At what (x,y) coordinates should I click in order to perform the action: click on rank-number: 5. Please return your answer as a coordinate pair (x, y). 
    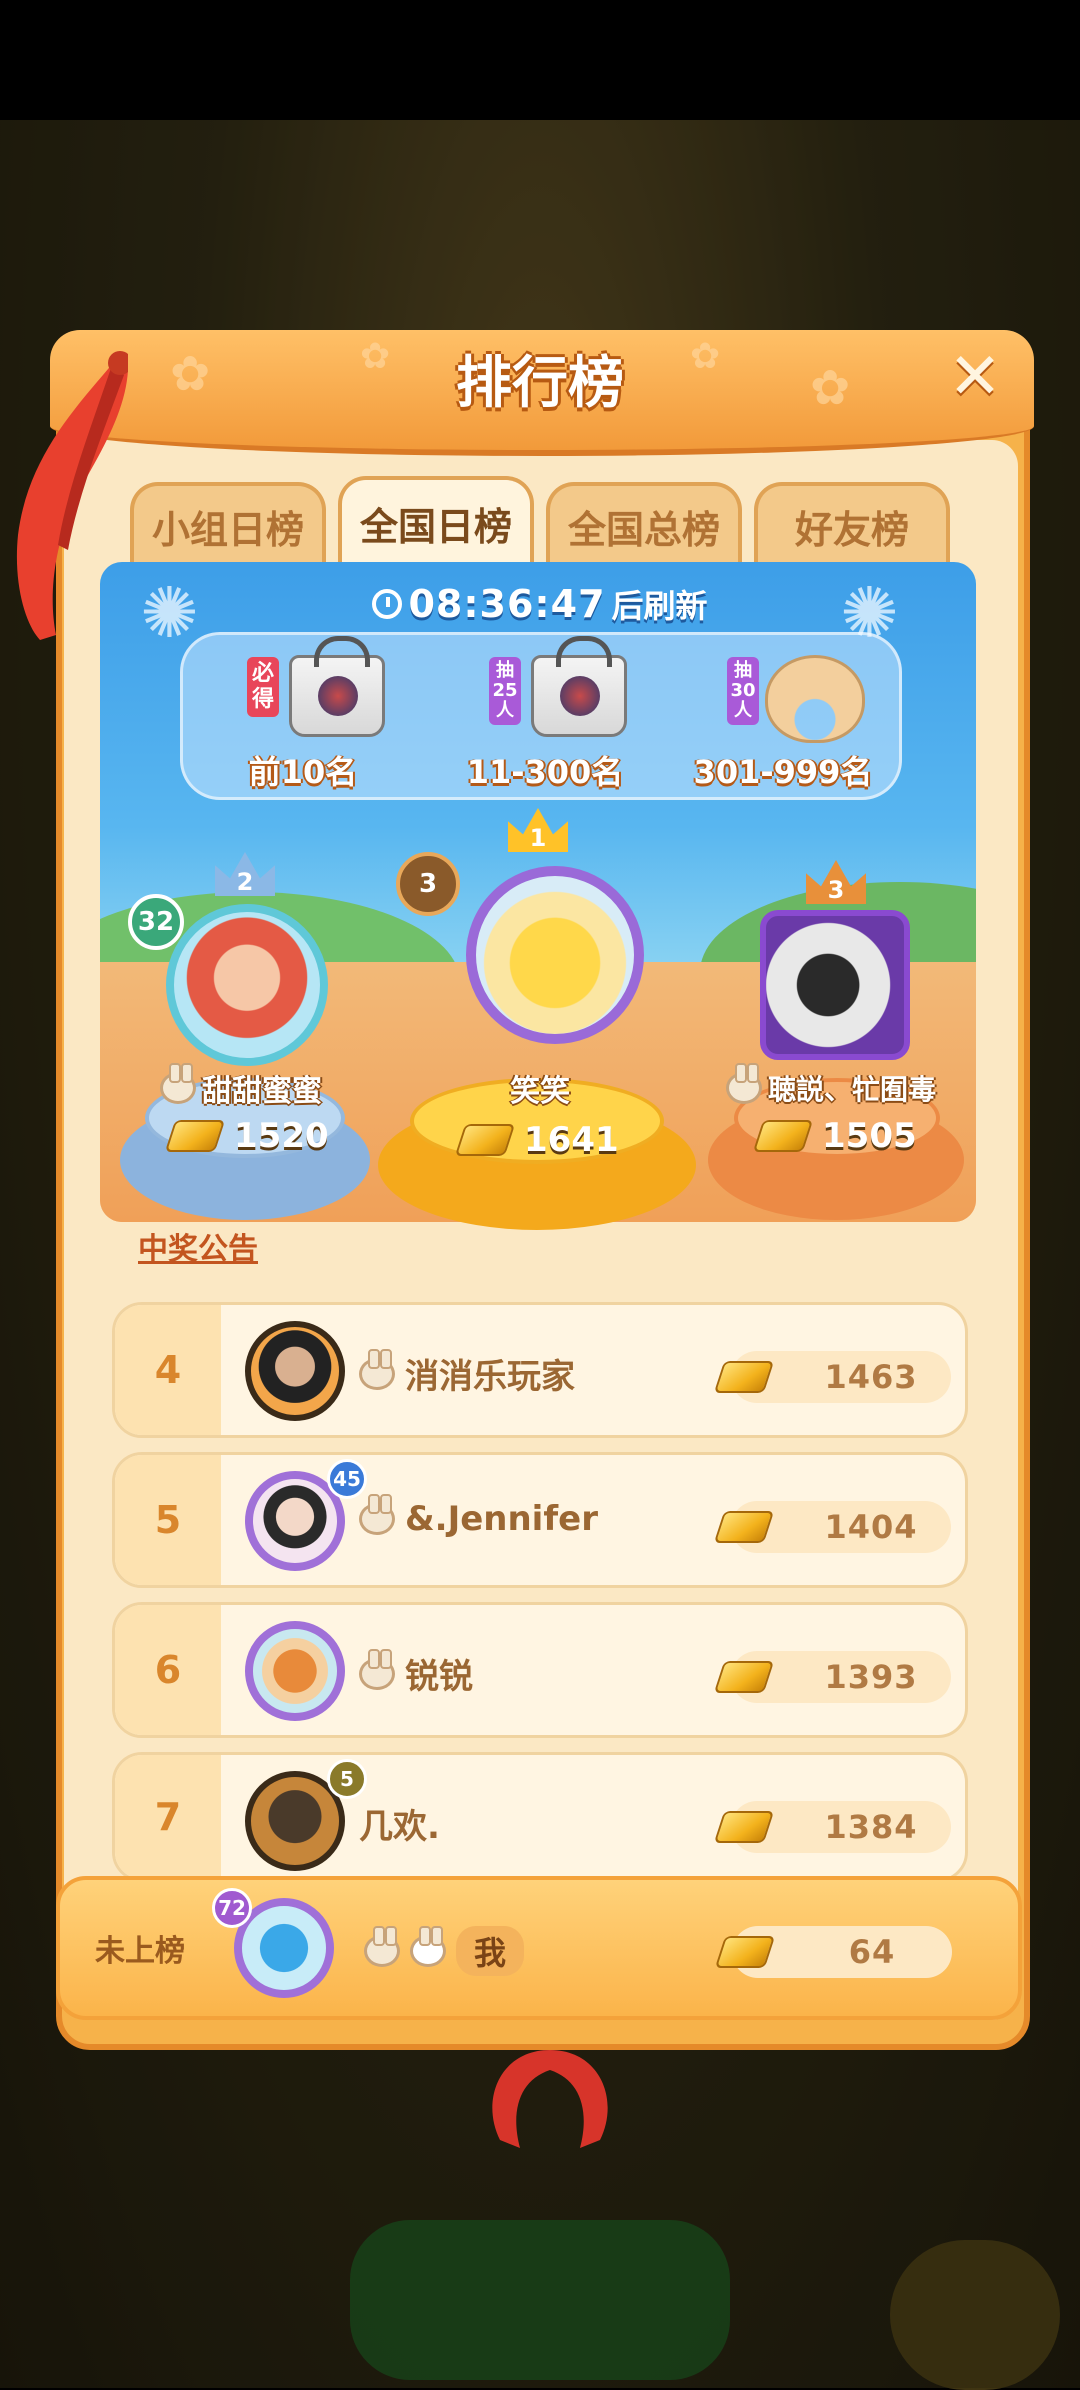
    Looking at the image, I should click on (168, 1520).